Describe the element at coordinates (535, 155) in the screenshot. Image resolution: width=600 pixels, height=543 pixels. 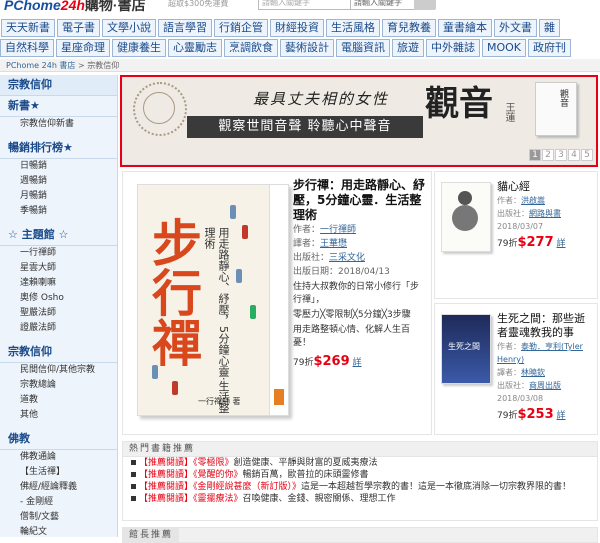
I see `banner-page-1: 1` at that location.